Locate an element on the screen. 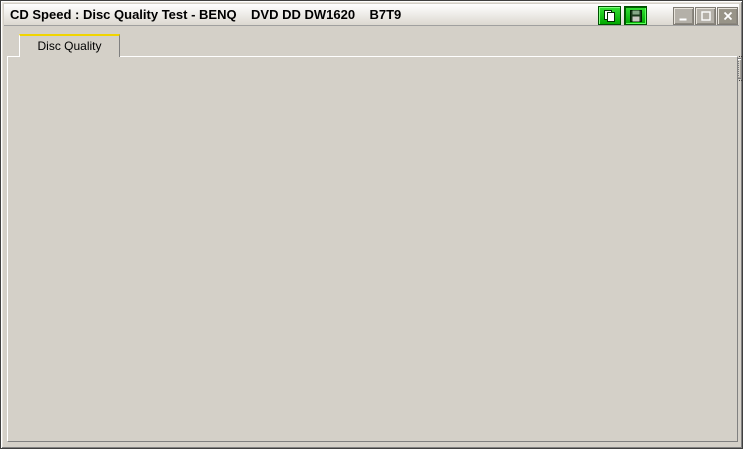 This screenshot has width=743, height=449. save-icon is located at coordinates (635, 15).